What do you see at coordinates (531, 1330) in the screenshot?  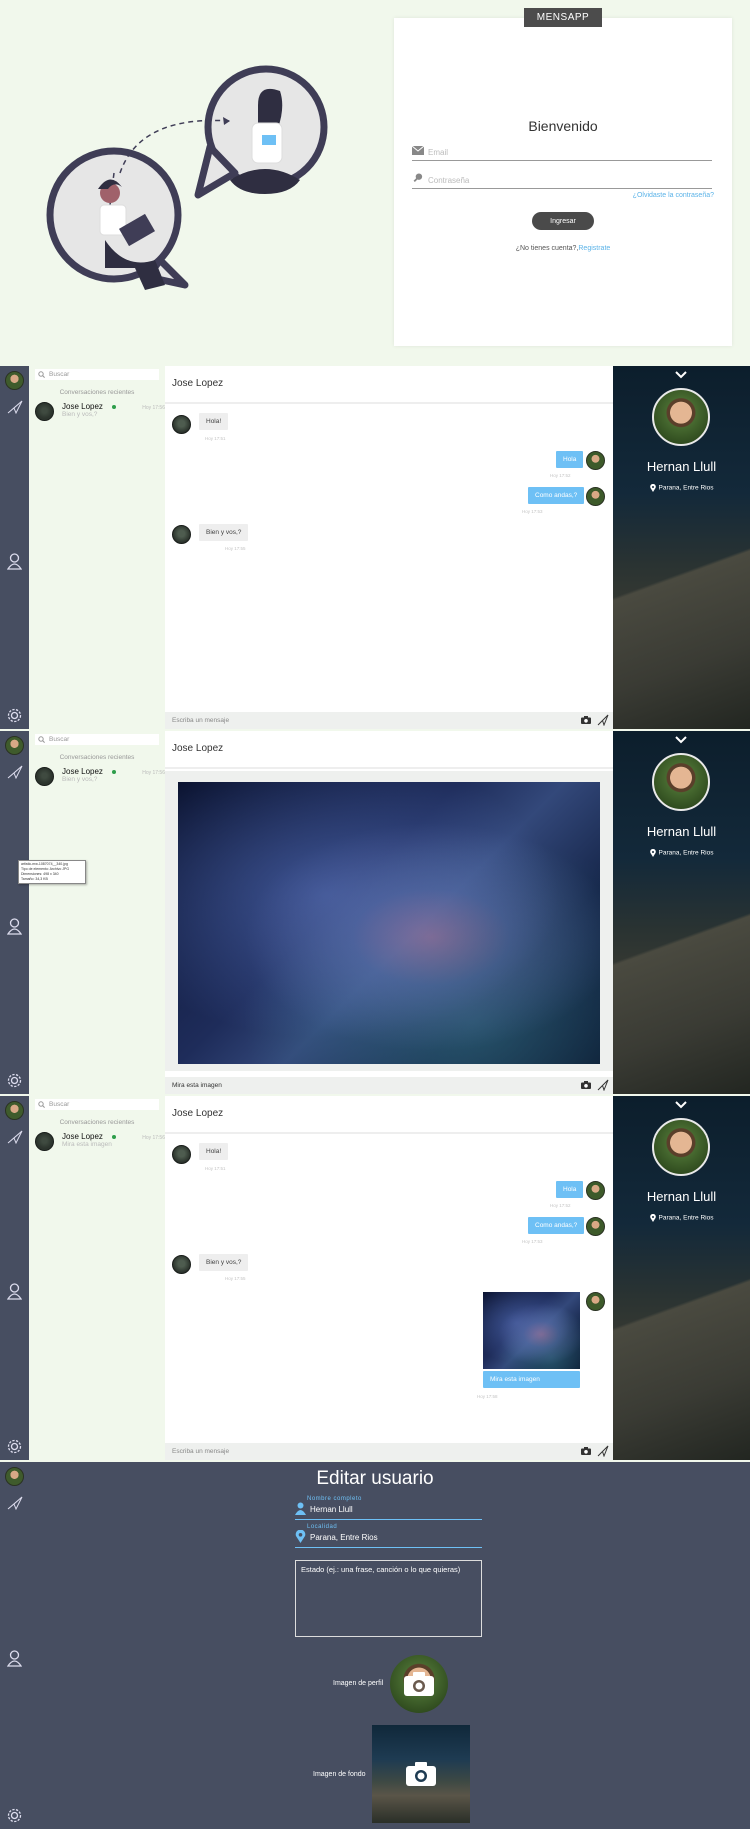 I see `sent-image` at bounding box center [531, 1330].